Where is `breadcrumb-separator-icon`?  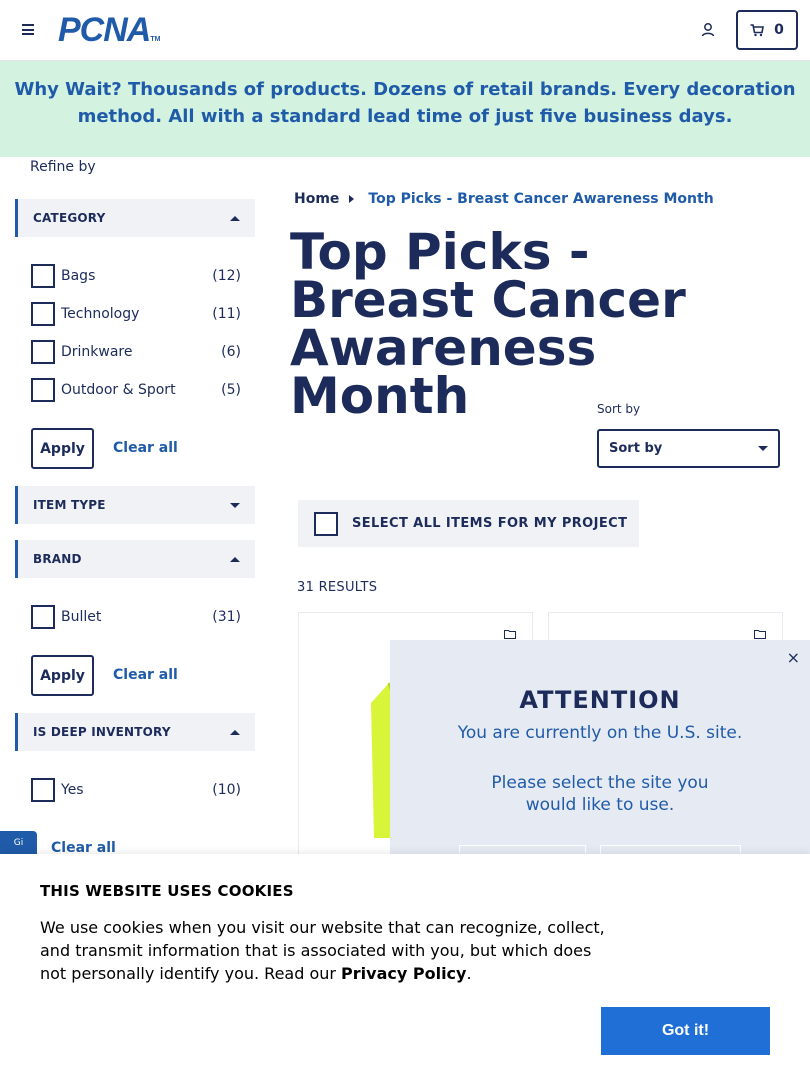
breadcrumb-separator-icon is located at coordinates (352, 199).